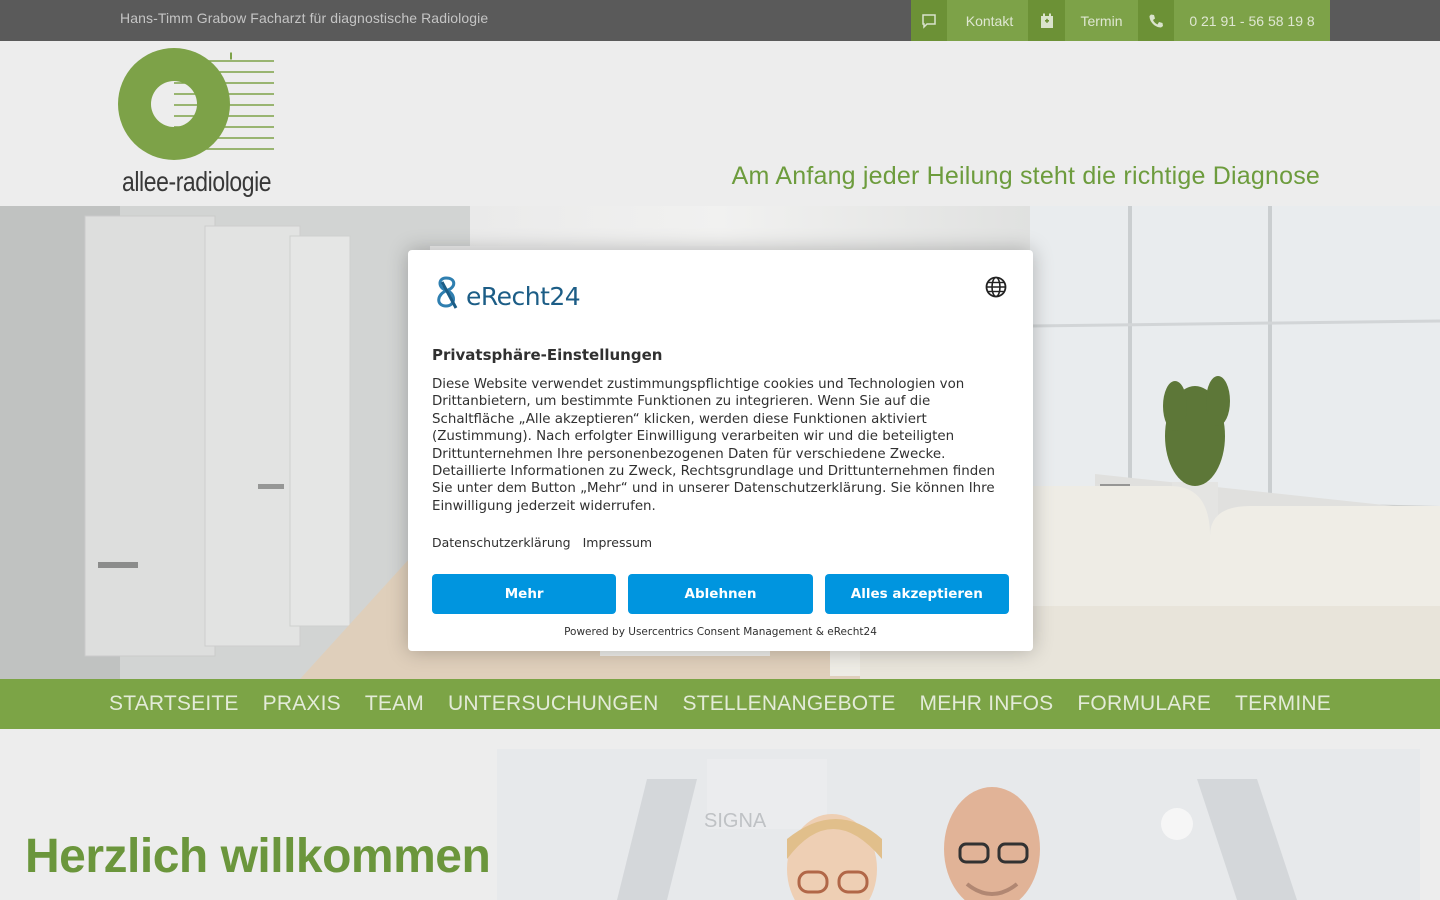  I want to click on erecht24-logo: eRecht24, so click(517, 294).